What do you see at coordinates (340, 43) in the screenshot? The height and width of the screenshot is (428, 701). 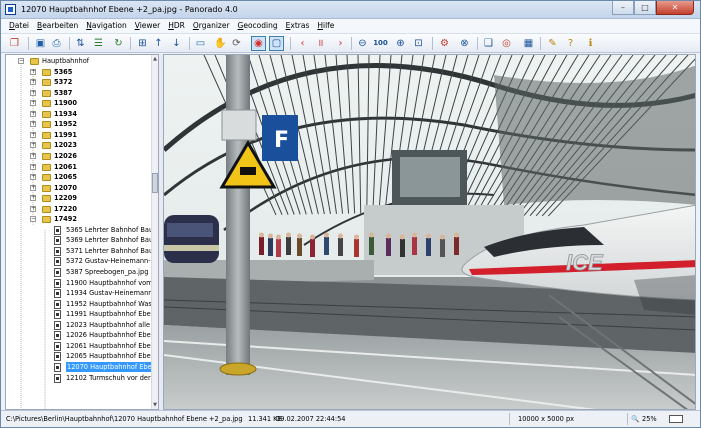 I see `next-icon: ›` at bounding box center [340, 43].